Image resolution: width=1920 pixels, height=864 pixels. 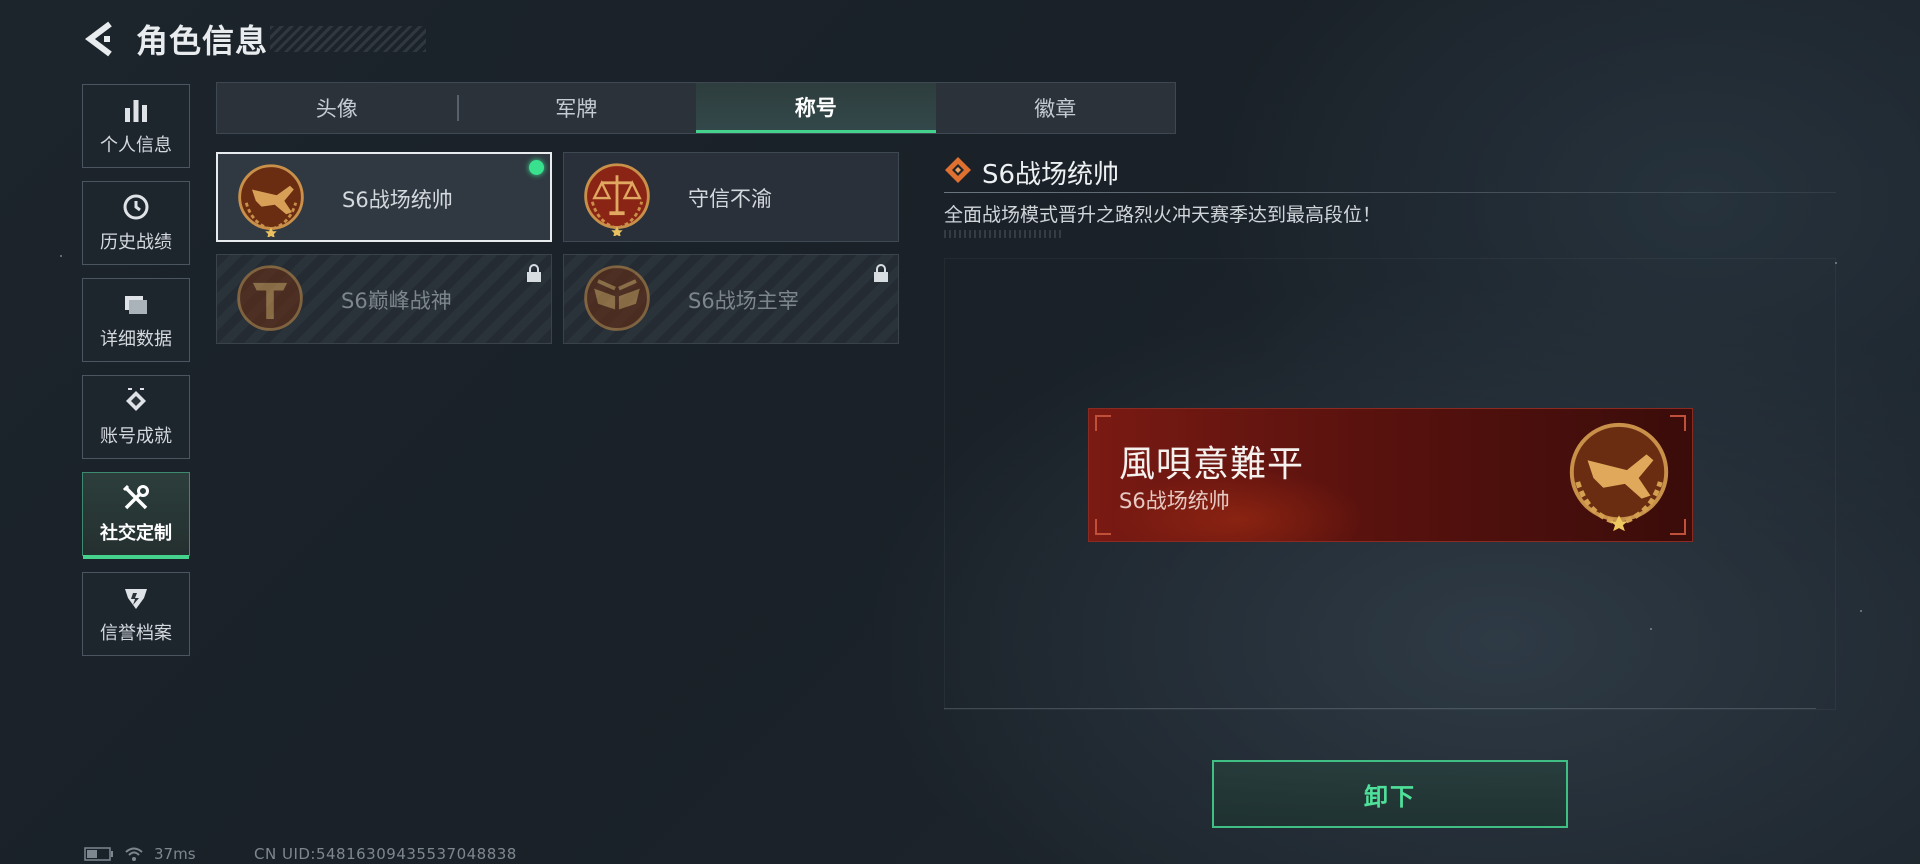 What do you see at coordinates (1390, 475) in the screenshot?
I see `nameplate-preview: 風唄意難平 S6战场统帅` at bounding box center [1390, 475].